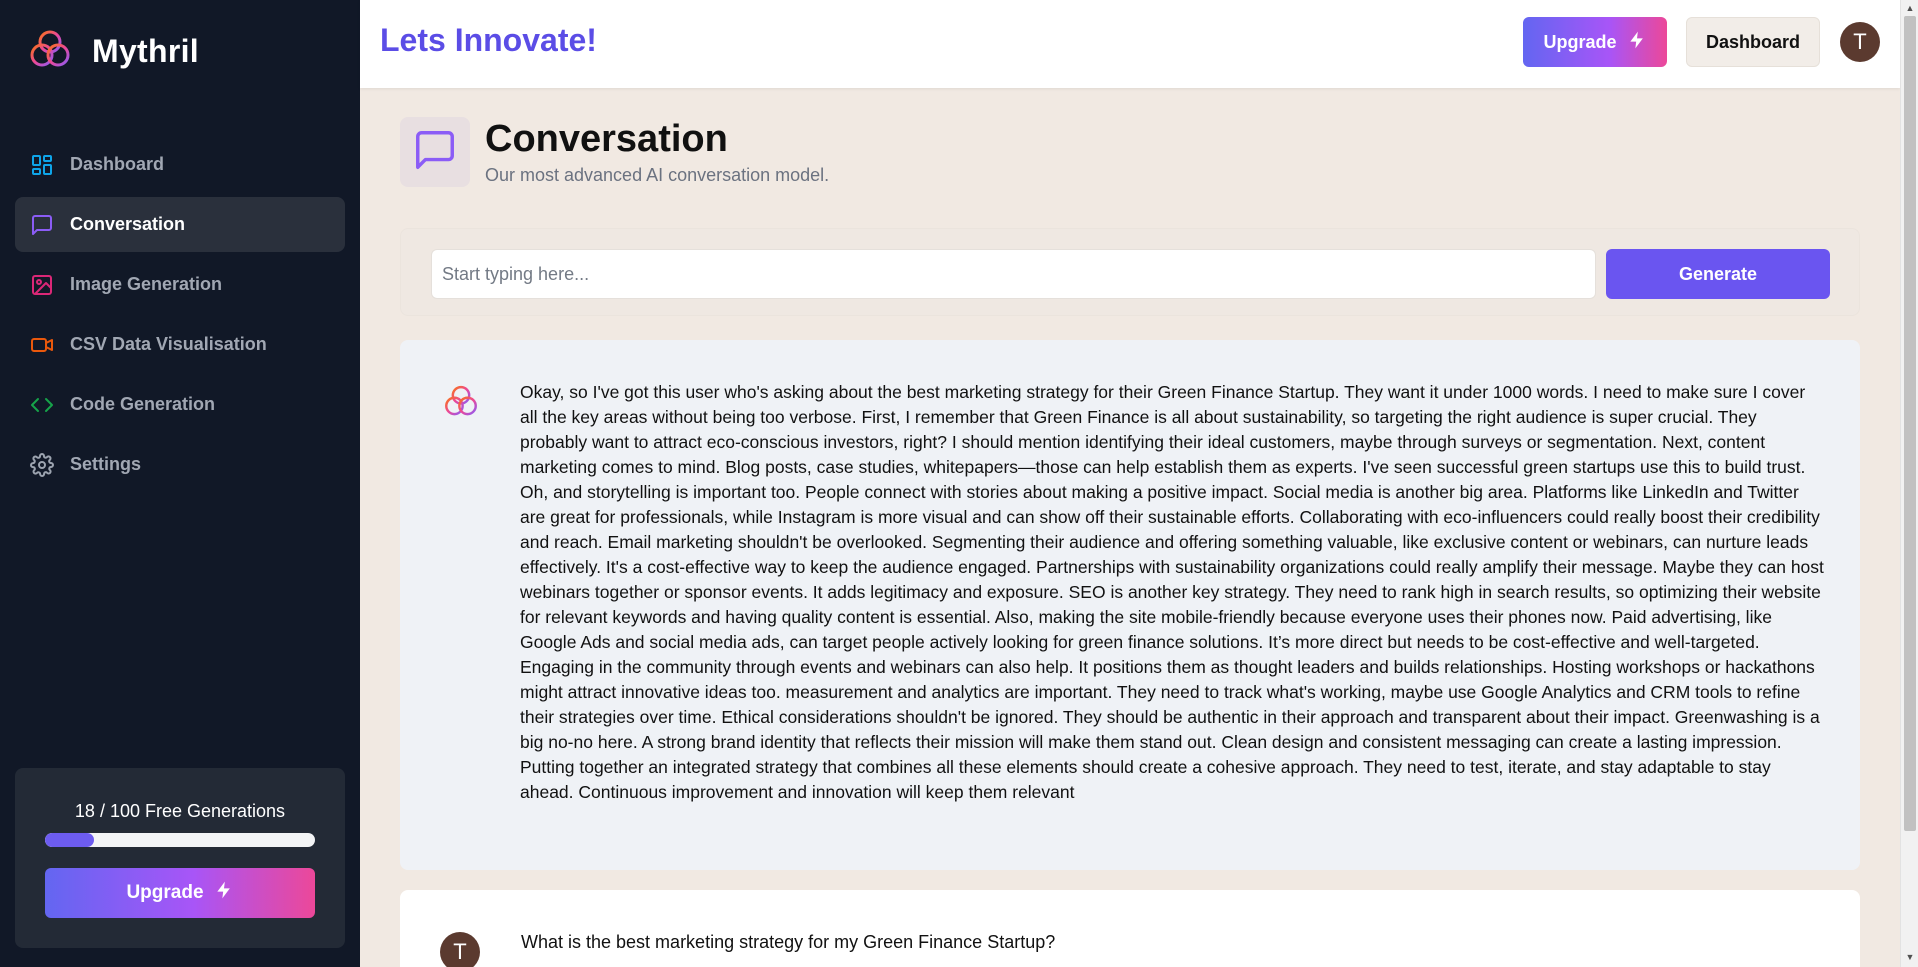  Describe the element at coordinates (42, 464) in the screenshot. I see `gear-icon` at that location.